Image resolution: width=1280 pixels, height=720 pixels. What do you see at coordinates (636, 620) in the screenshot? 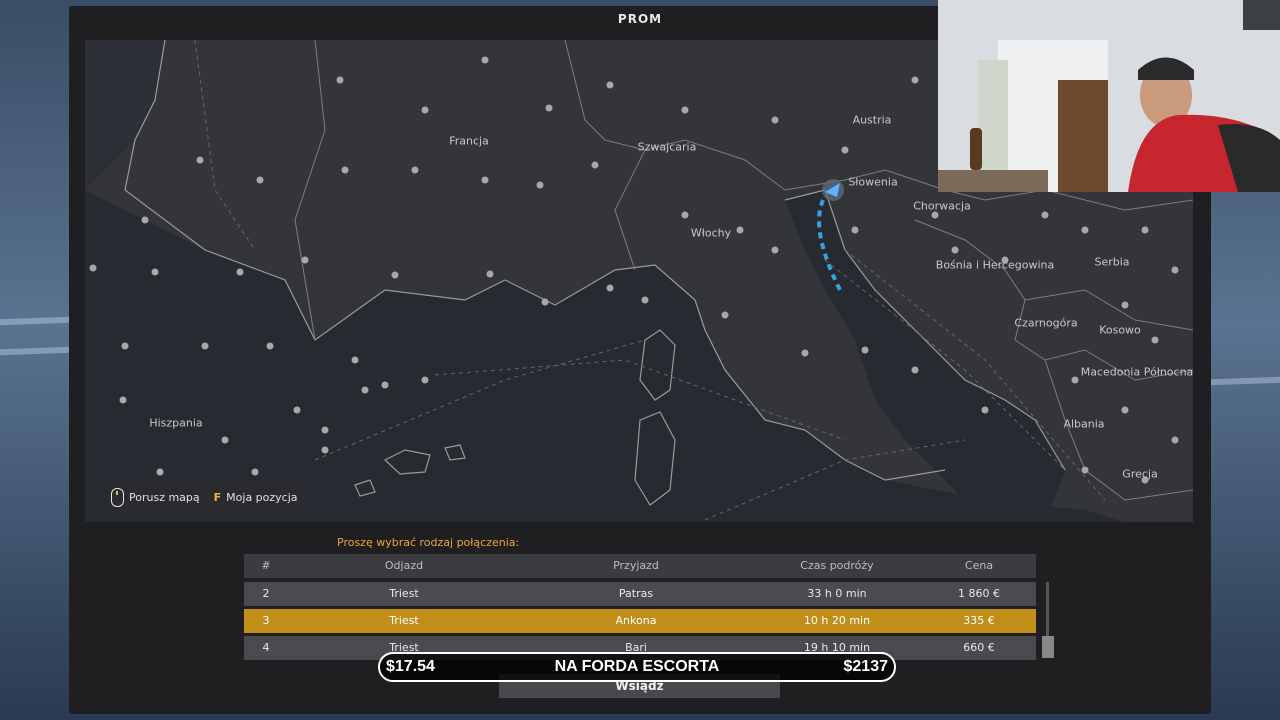
I see `row-arrival: Ankona` at bounding box center [636, 620].